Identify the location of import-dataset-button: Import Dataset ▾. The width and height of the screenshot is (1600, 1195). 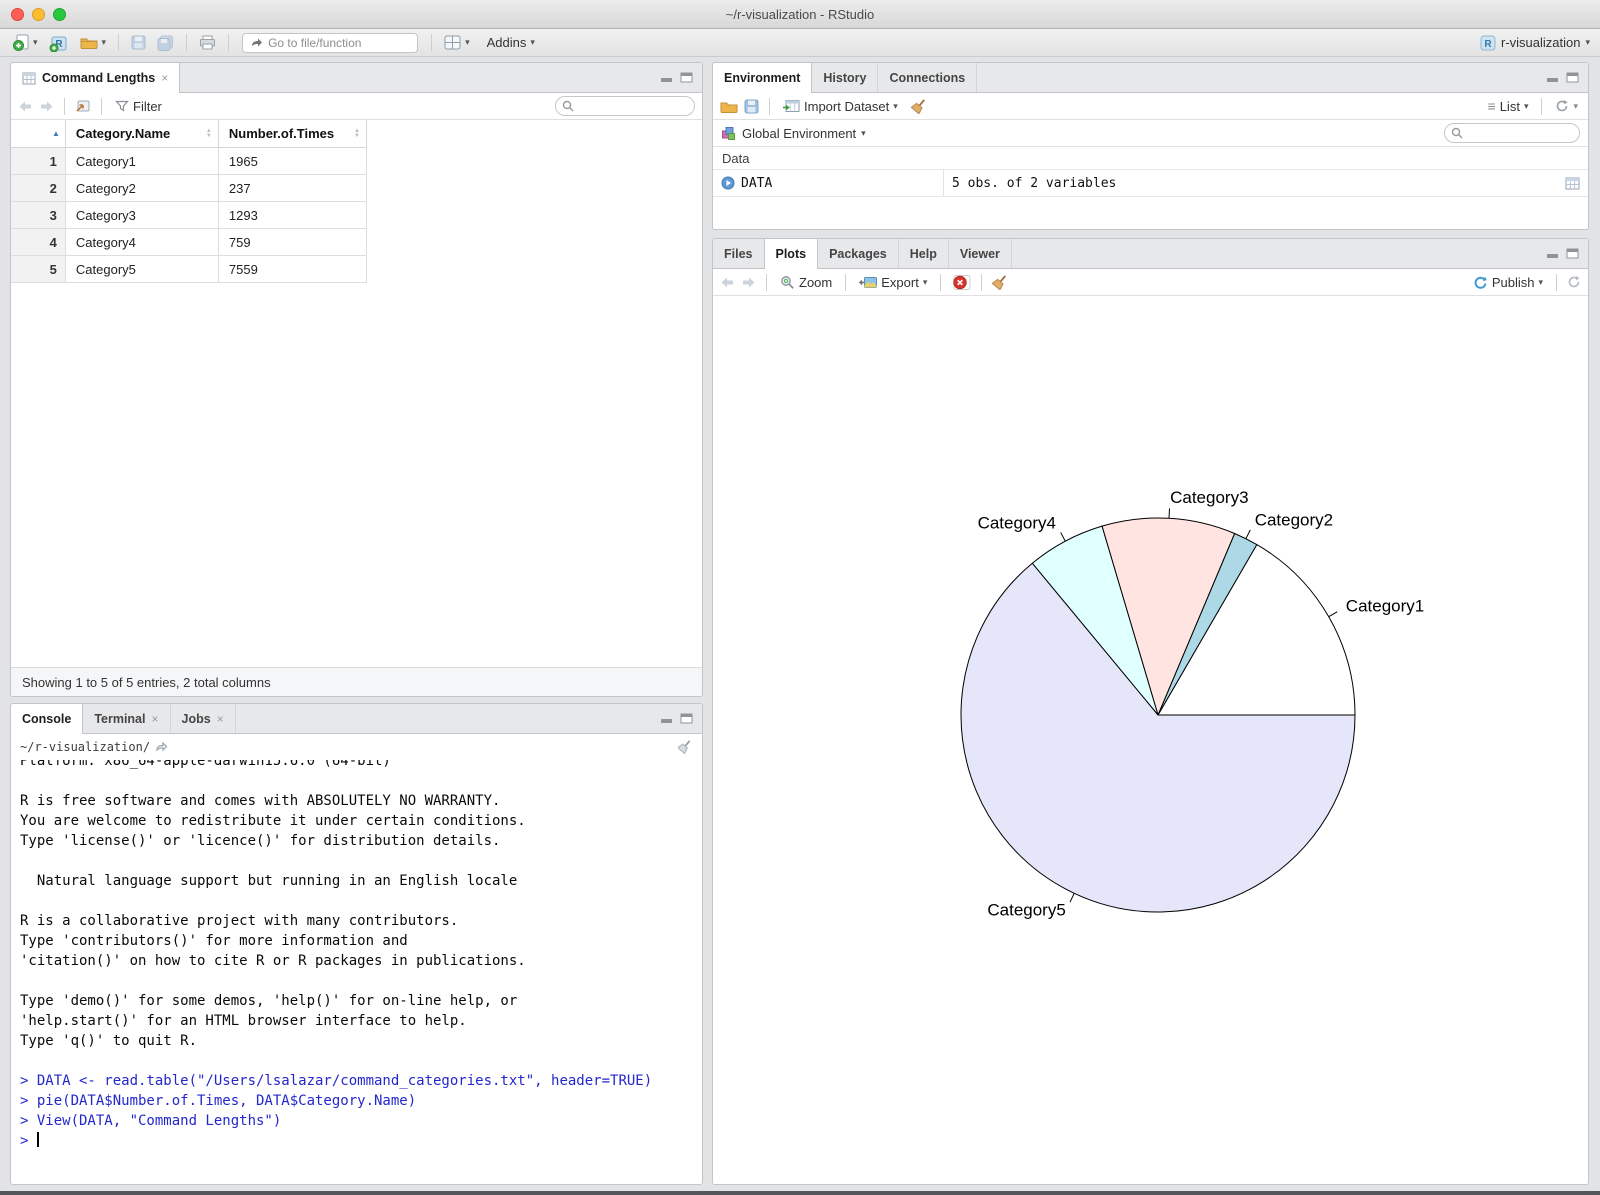
(840, 106).